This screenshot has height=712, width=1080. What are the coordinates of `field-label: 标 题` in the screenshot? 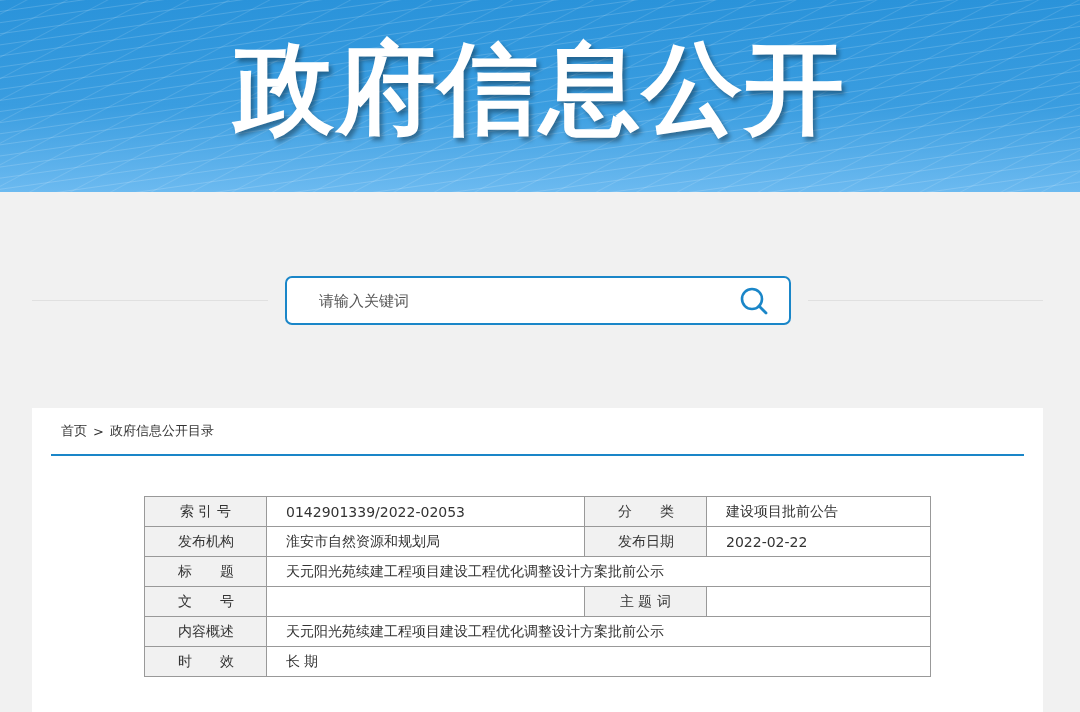 It's located at (205, 571).